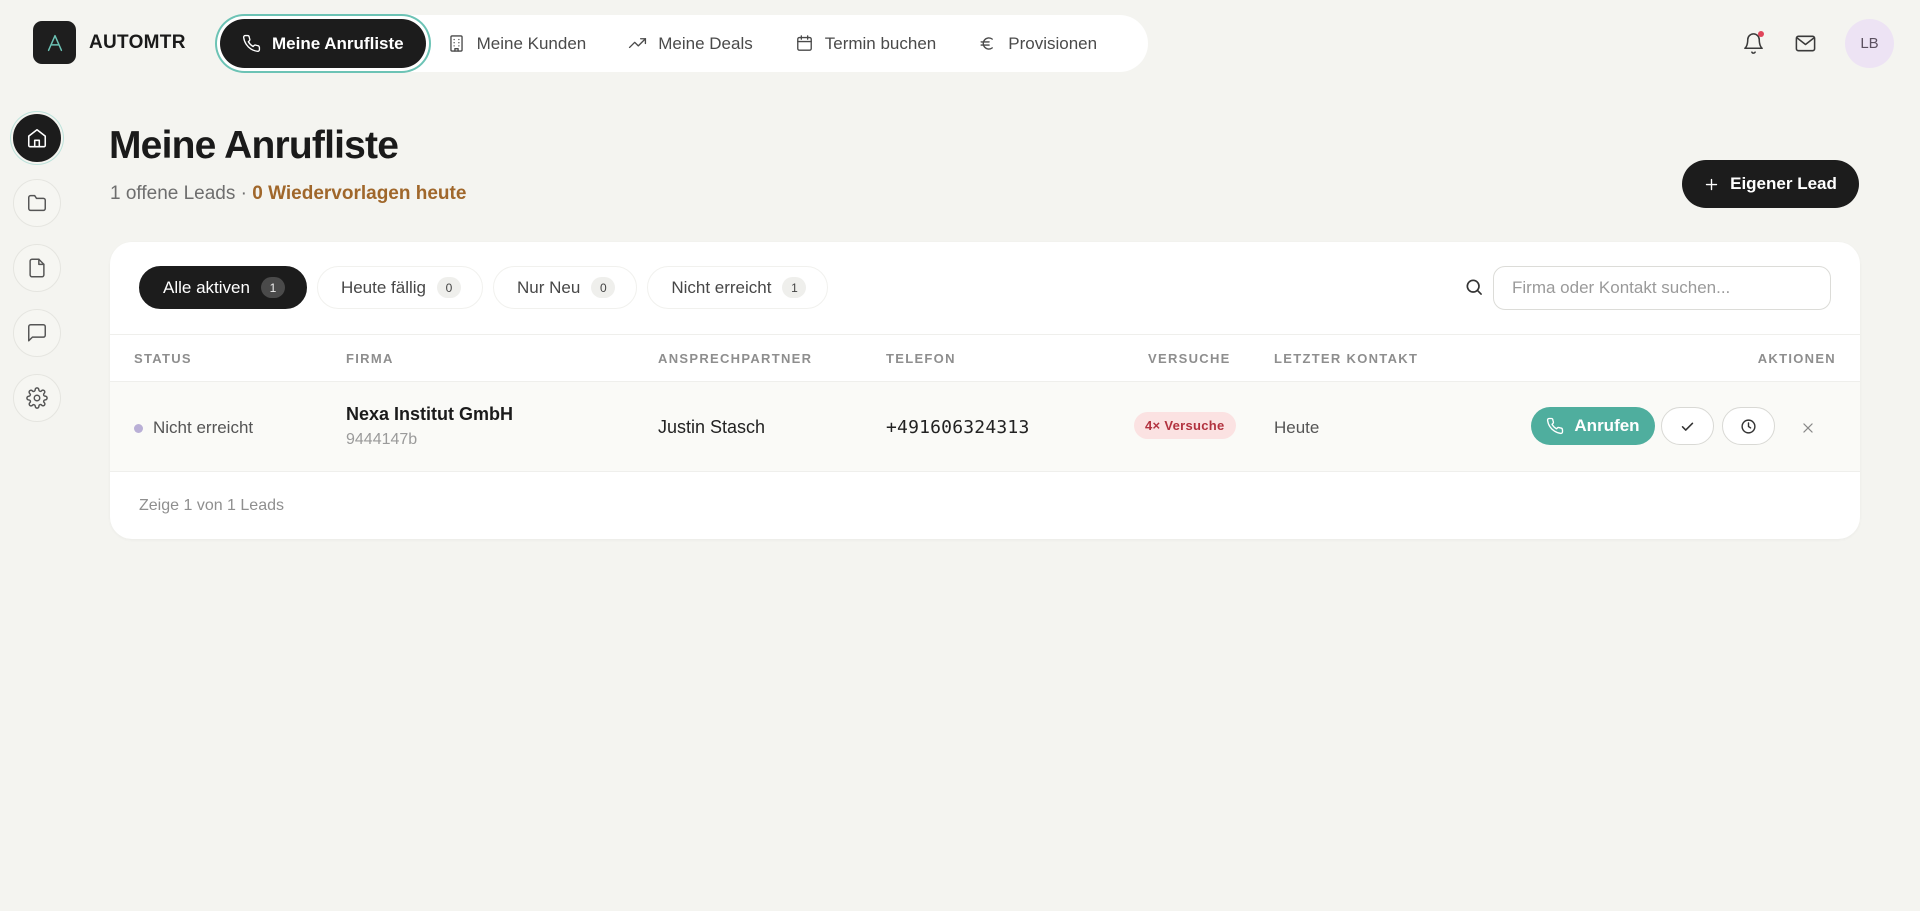  I want to click on nav-item-provisionen: Provisionen, so click(1037, 43).